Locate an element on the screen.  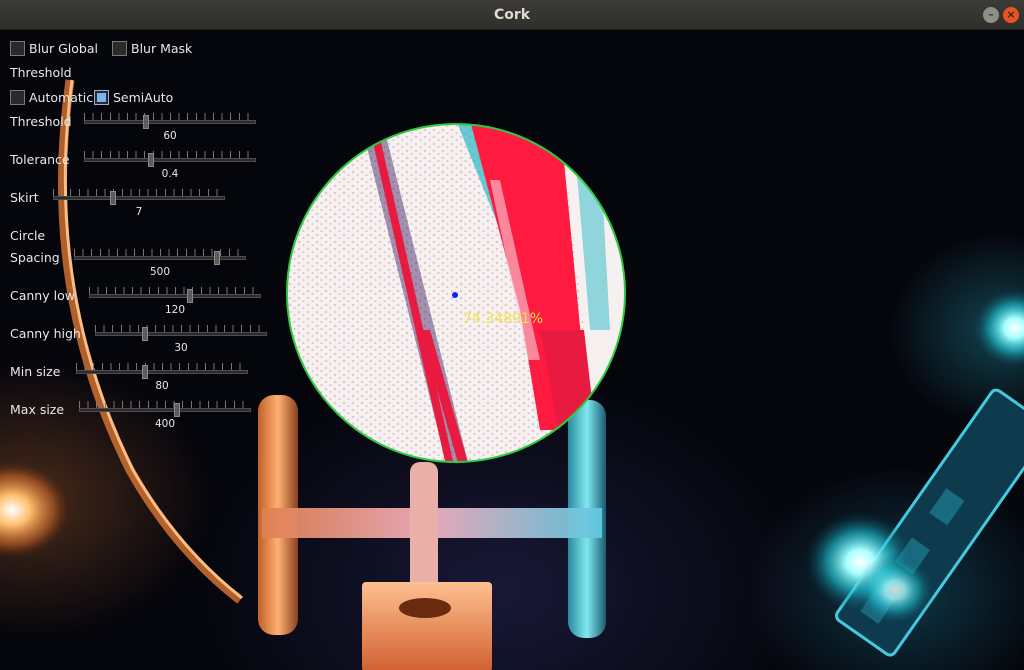
blur-mask-checkbox: Blur Mask is located at coordinates (152, 48).